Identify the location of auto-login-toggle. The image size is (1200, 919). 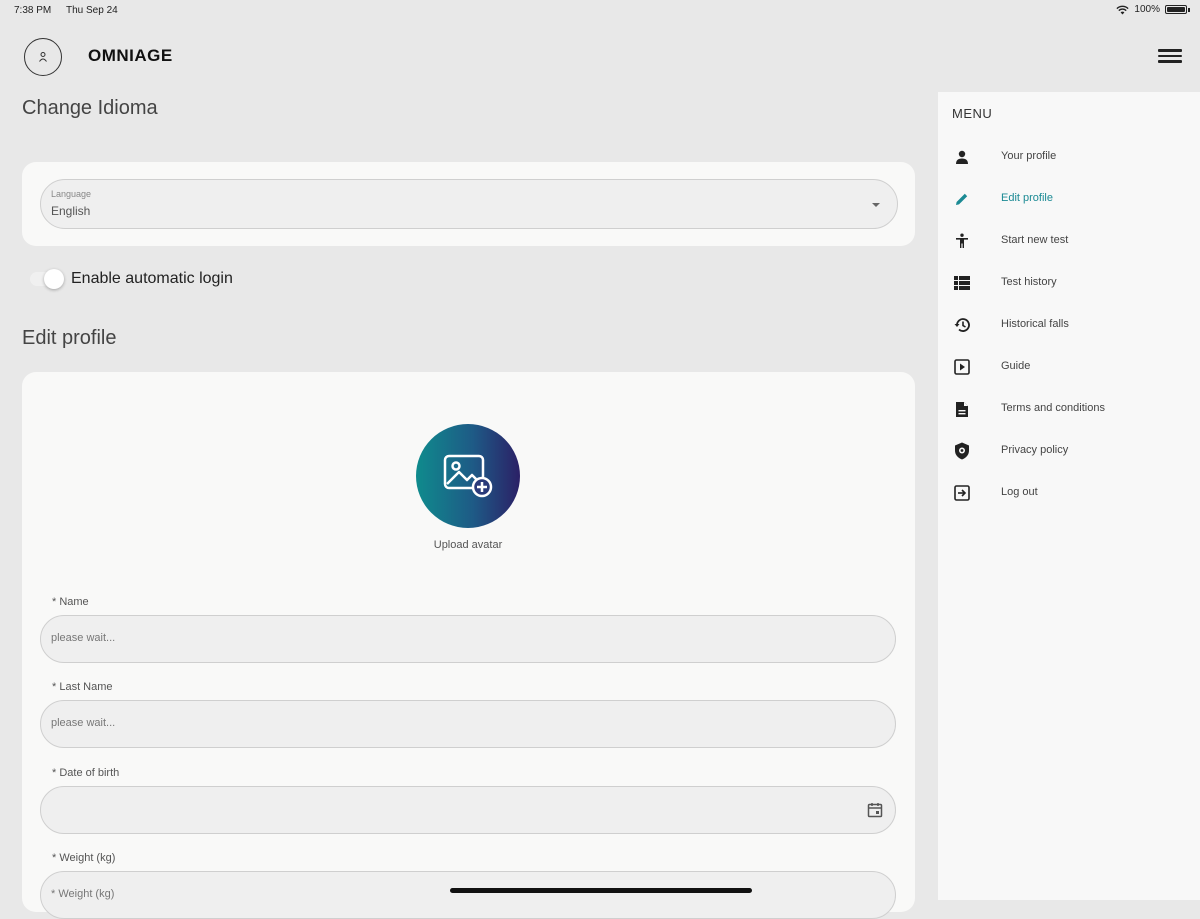
(47, 279).